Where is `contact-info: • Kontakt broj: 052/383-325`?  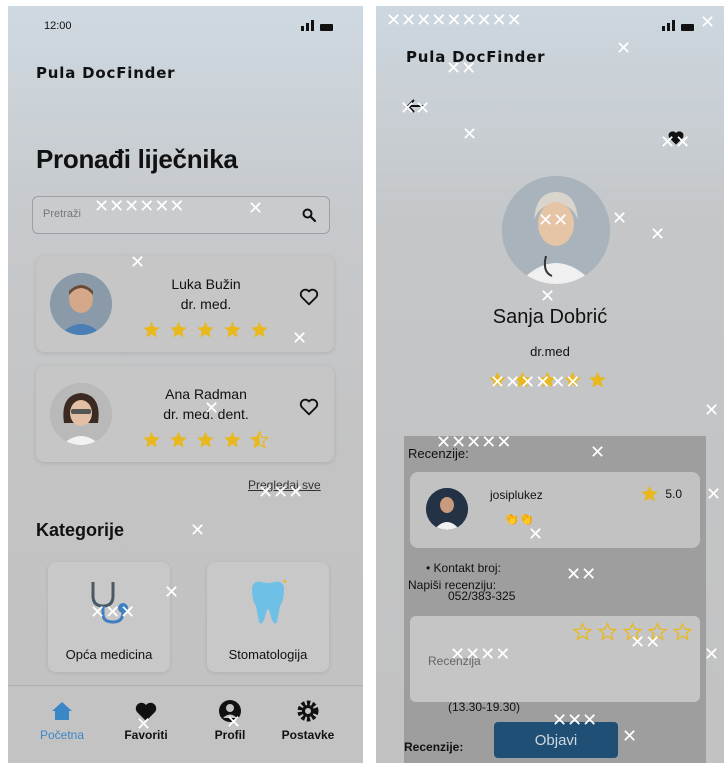 contact-info: • Kontakt broj: 052/383-325 is located at coordinates (461, 582).